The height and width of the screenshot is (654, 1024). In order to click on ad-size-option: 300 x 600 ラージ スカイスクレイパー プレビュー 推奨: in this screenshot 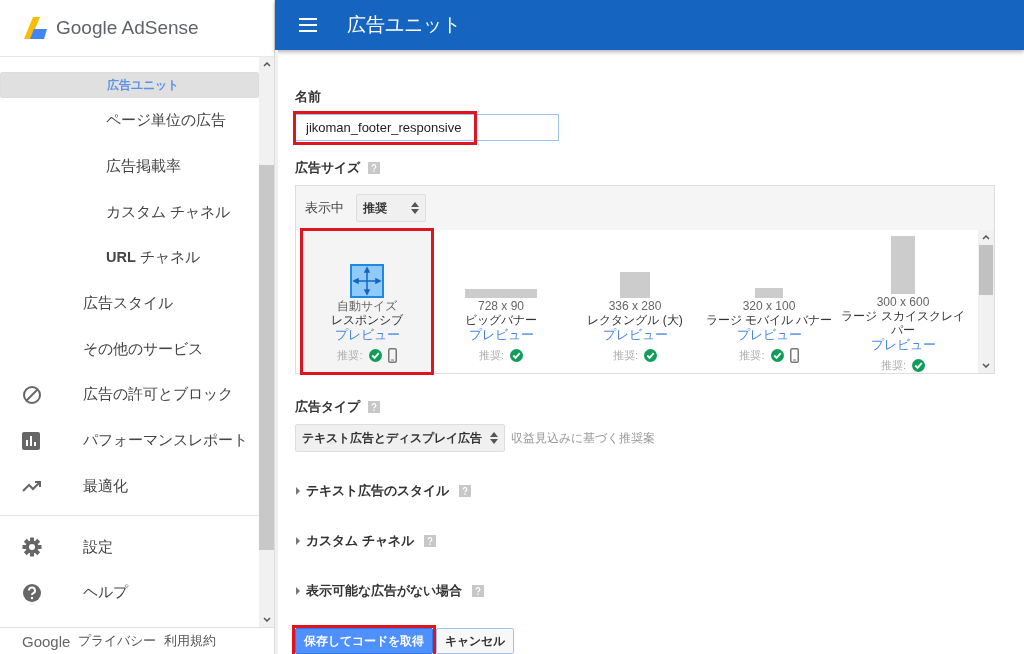, I will do `click(903, 301)`.